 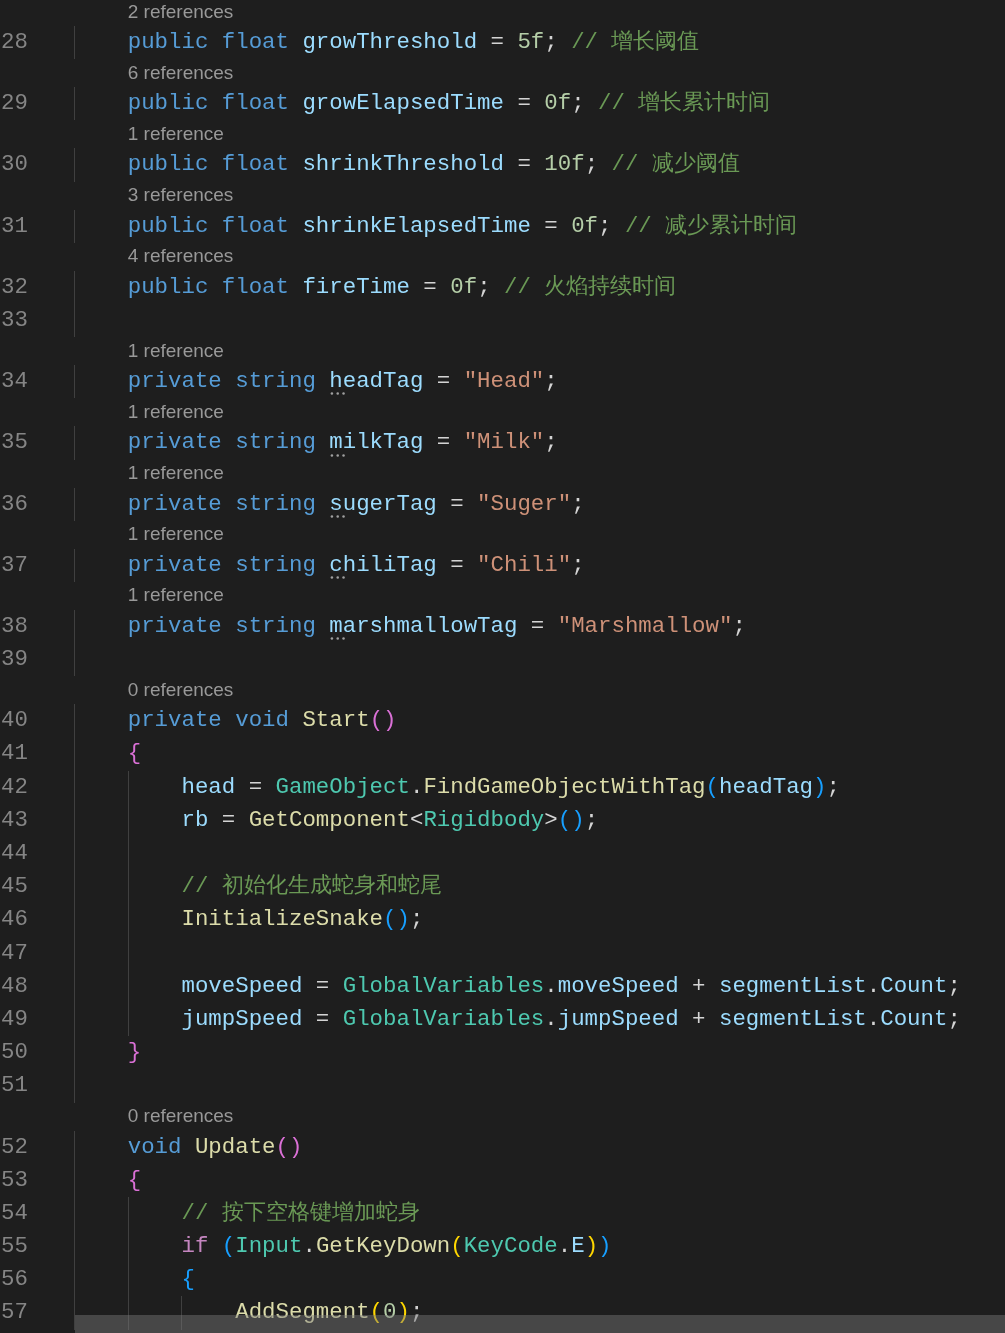 What do you see at coordinates (300, 1213) in the screenshot?
I see `code-line: // 按下空格键增加蛇身` at bounding box center [300, 1213].